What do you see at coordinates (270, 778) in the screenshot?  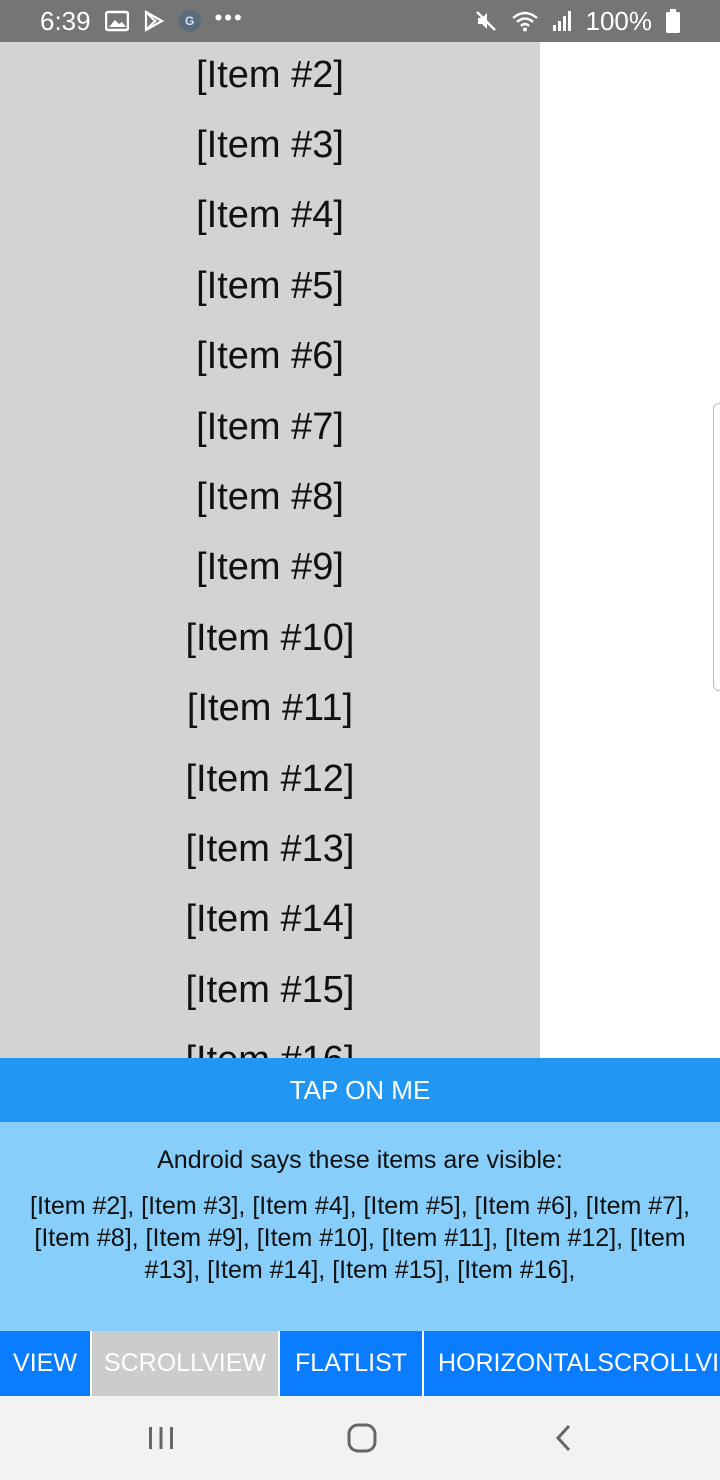 I see `list-item: [Item #12]` at bounding box center [270, 778].